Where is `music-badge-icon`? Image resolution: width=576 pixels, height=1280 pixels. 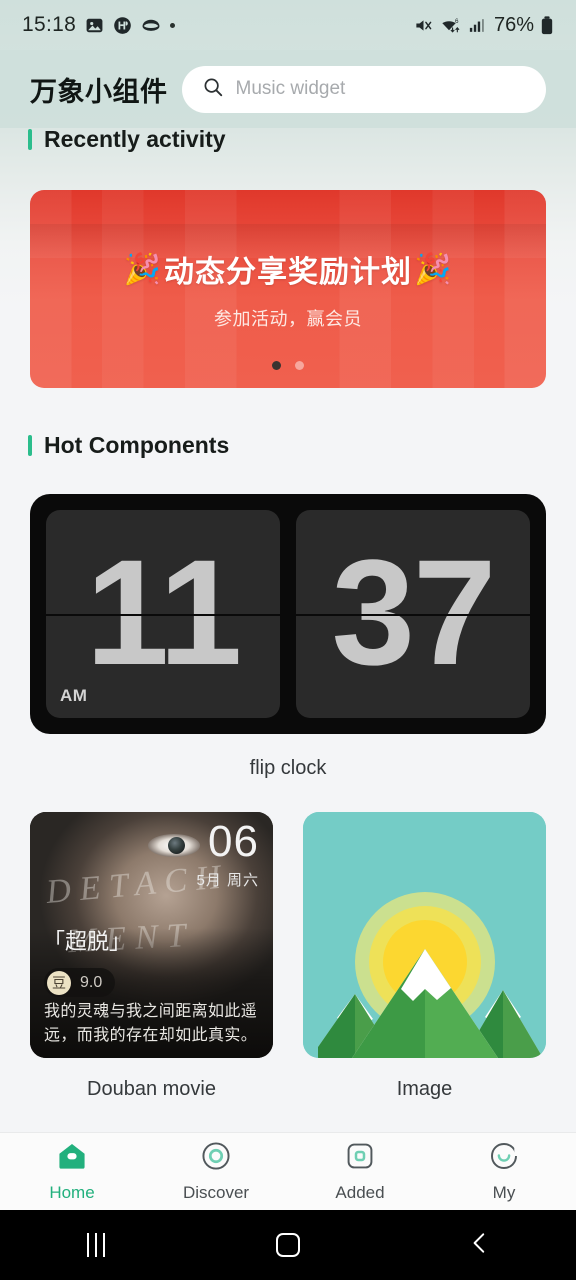 music-badge-icon is located at coordinates (122, 25).